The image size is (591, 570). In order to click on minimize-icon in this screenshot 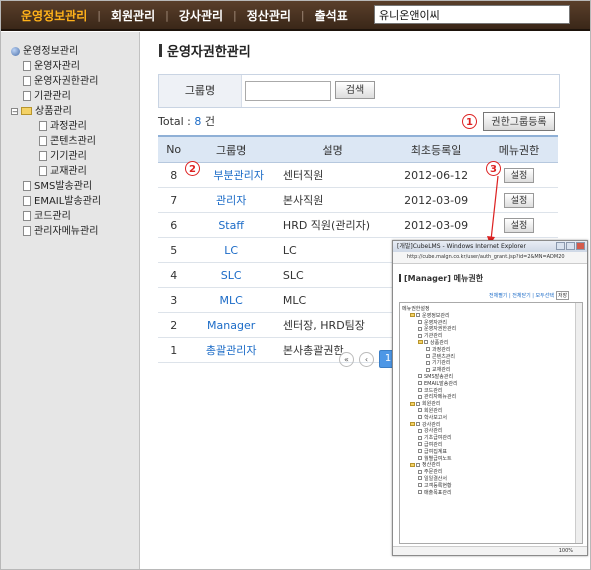, I will do `click(560, 246)`.